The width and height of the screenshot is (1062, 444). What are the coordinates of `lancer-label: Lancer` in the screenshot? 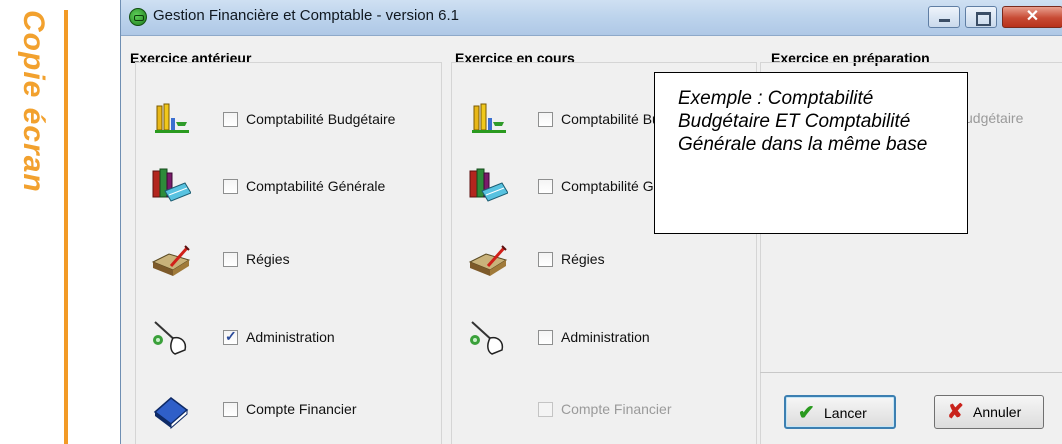 It's located at (845, 413).